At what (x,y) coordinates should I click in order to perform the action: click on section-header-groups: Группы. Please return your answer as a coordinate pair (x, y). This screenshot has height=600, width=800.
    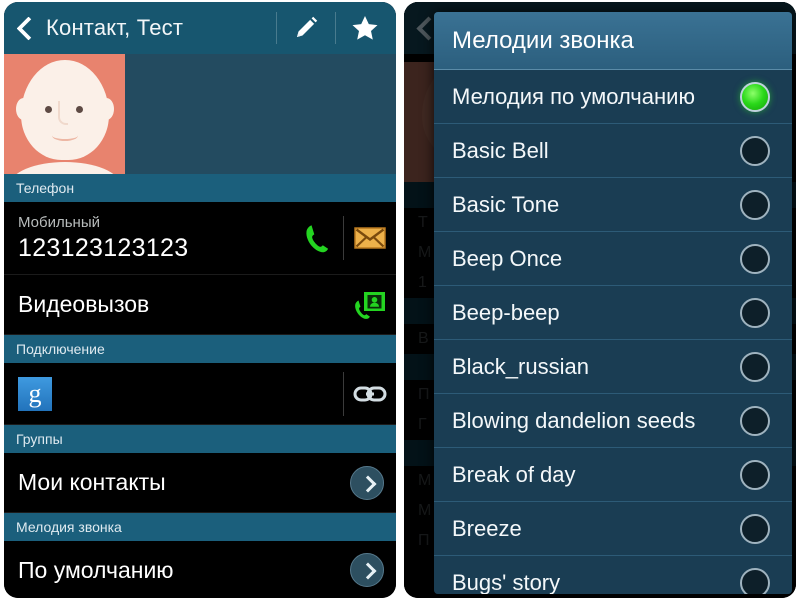
    Looking at the image, I should click on (200, 439).